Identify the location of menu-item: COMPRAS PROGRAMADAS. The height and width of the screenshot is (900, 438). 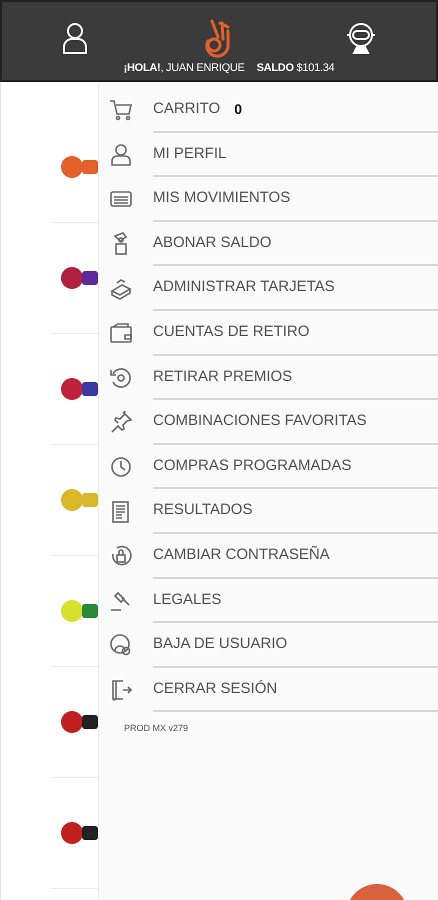
(295, 467).